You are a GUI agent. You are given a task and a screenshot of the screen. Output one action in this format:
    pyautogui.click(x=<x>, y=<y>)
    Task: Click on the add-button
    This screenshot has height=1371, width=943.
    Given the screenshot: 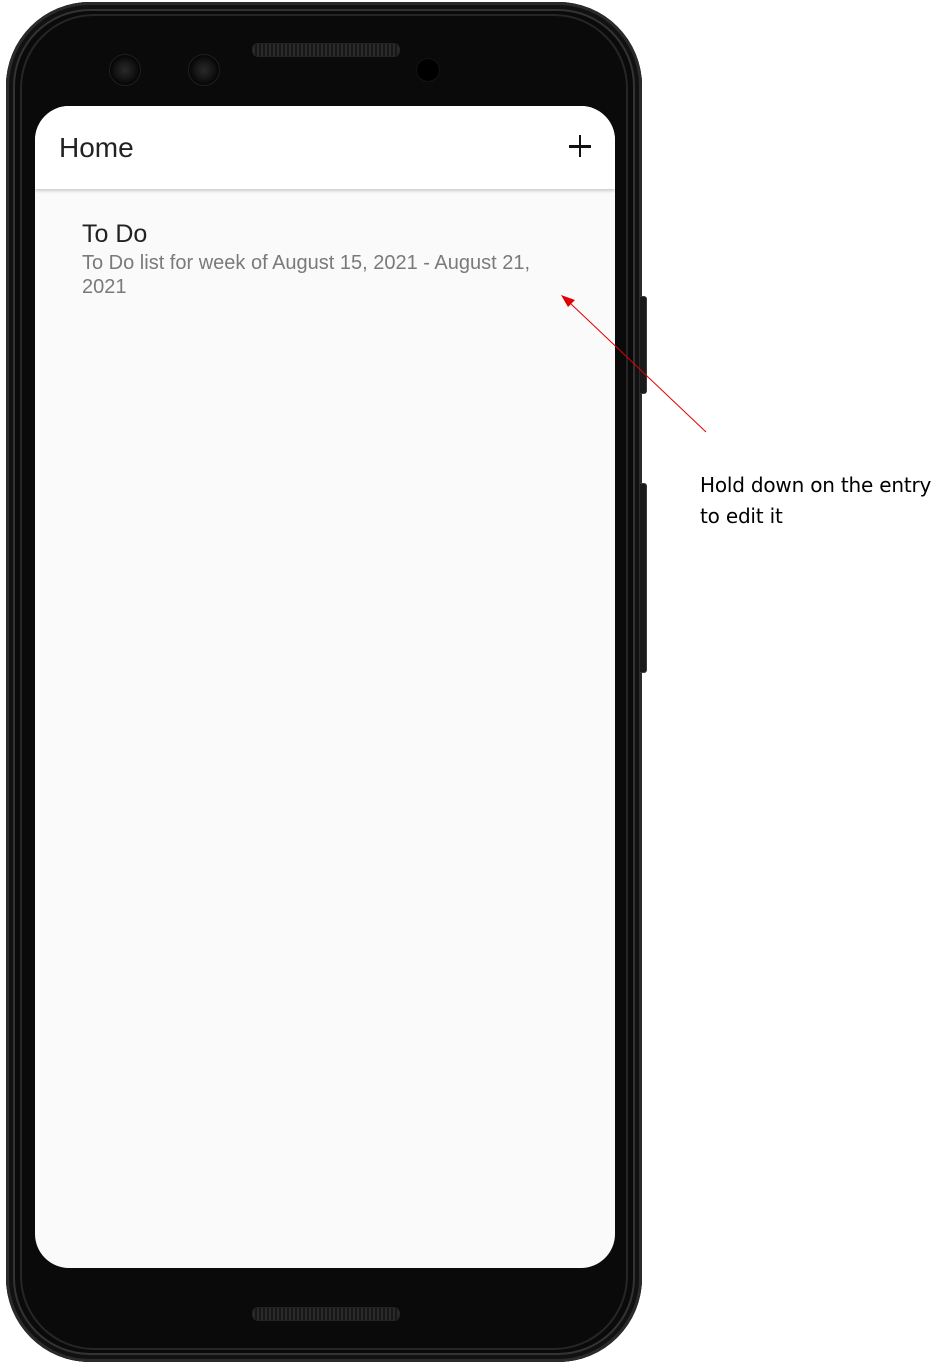 What is the action you would take?
    pyautogui.click(x=580, y=146)
    